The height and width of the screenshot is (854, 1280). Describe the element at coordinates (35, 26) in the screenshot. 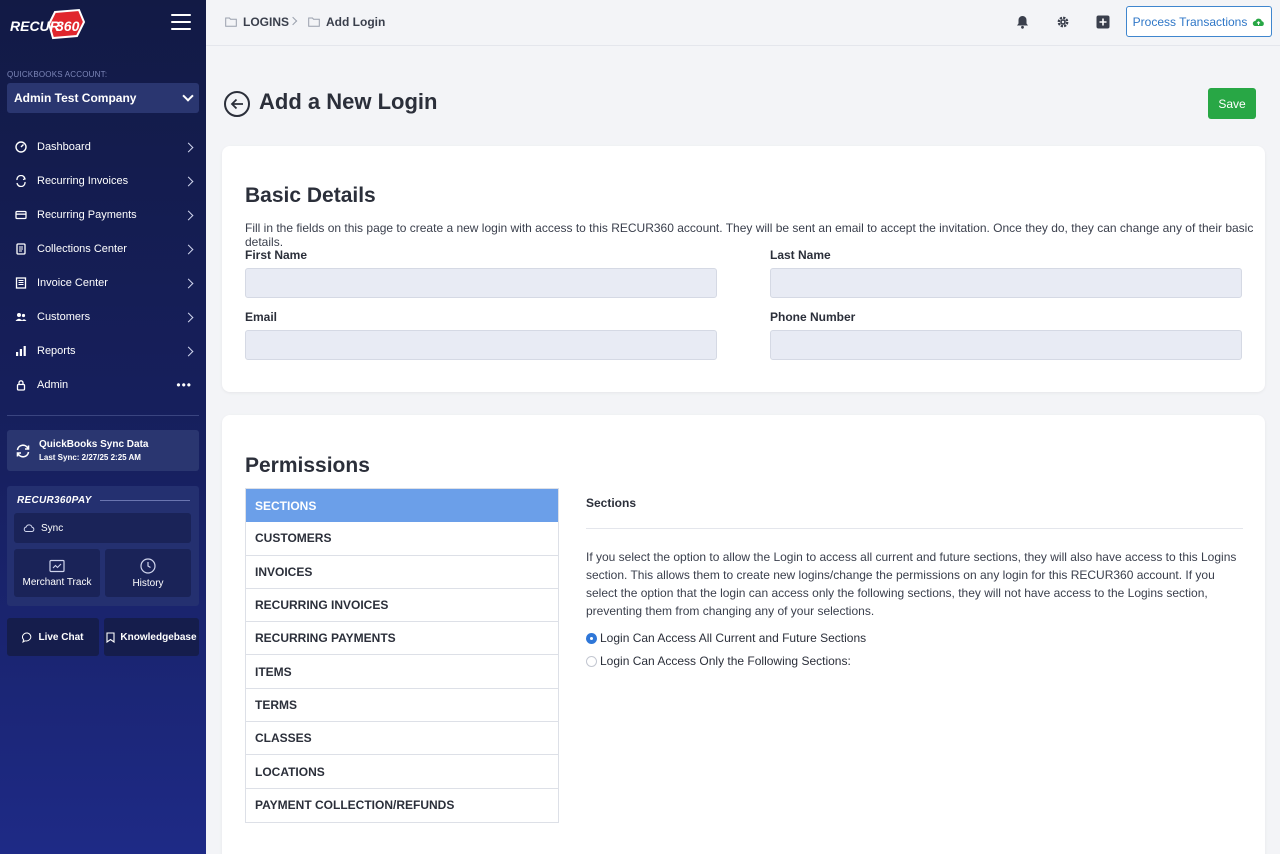

I see `logo-text: RECUR` at that location.